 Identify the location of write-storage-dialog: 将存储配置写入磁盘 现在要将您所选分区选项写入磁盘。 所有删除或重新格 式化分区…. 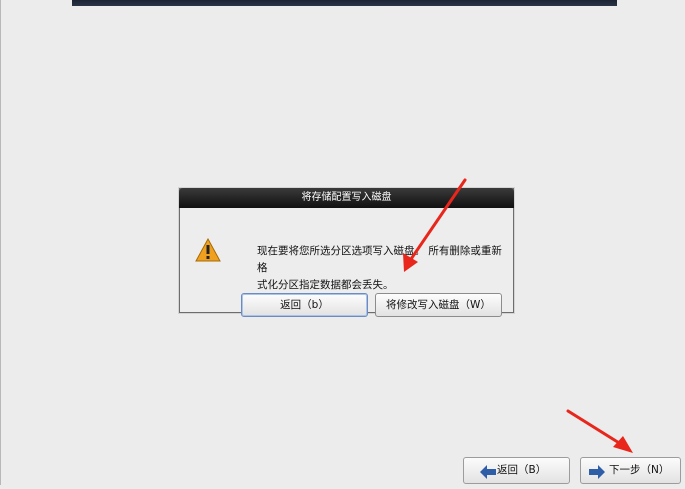
(346, 252).